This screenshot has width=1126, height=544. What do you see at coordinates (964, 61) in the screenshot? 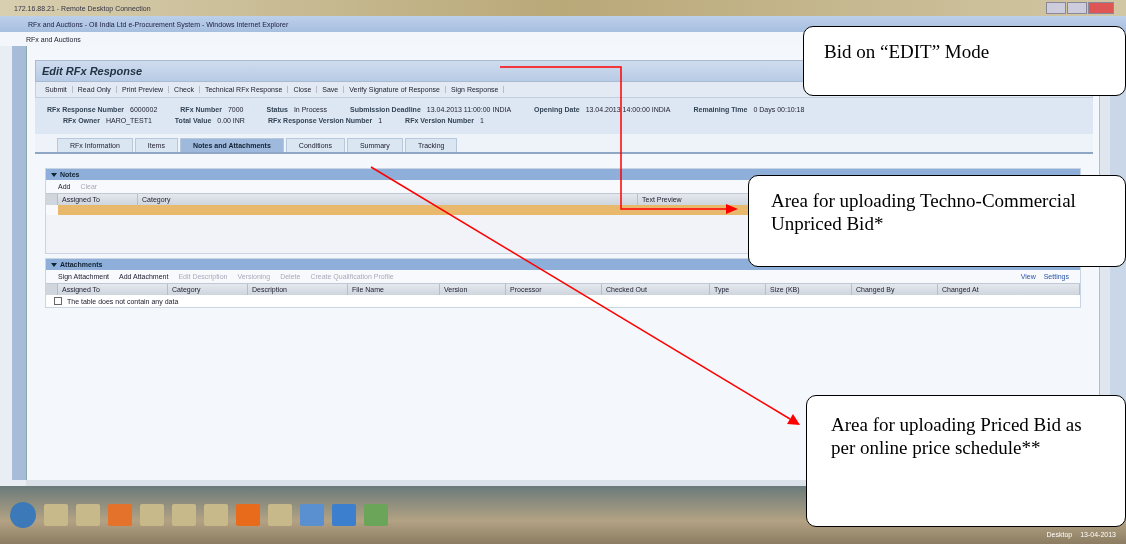
I see `callout-tooltip: Bid on “EDIT” Mode` at bounding box center [964, 61].